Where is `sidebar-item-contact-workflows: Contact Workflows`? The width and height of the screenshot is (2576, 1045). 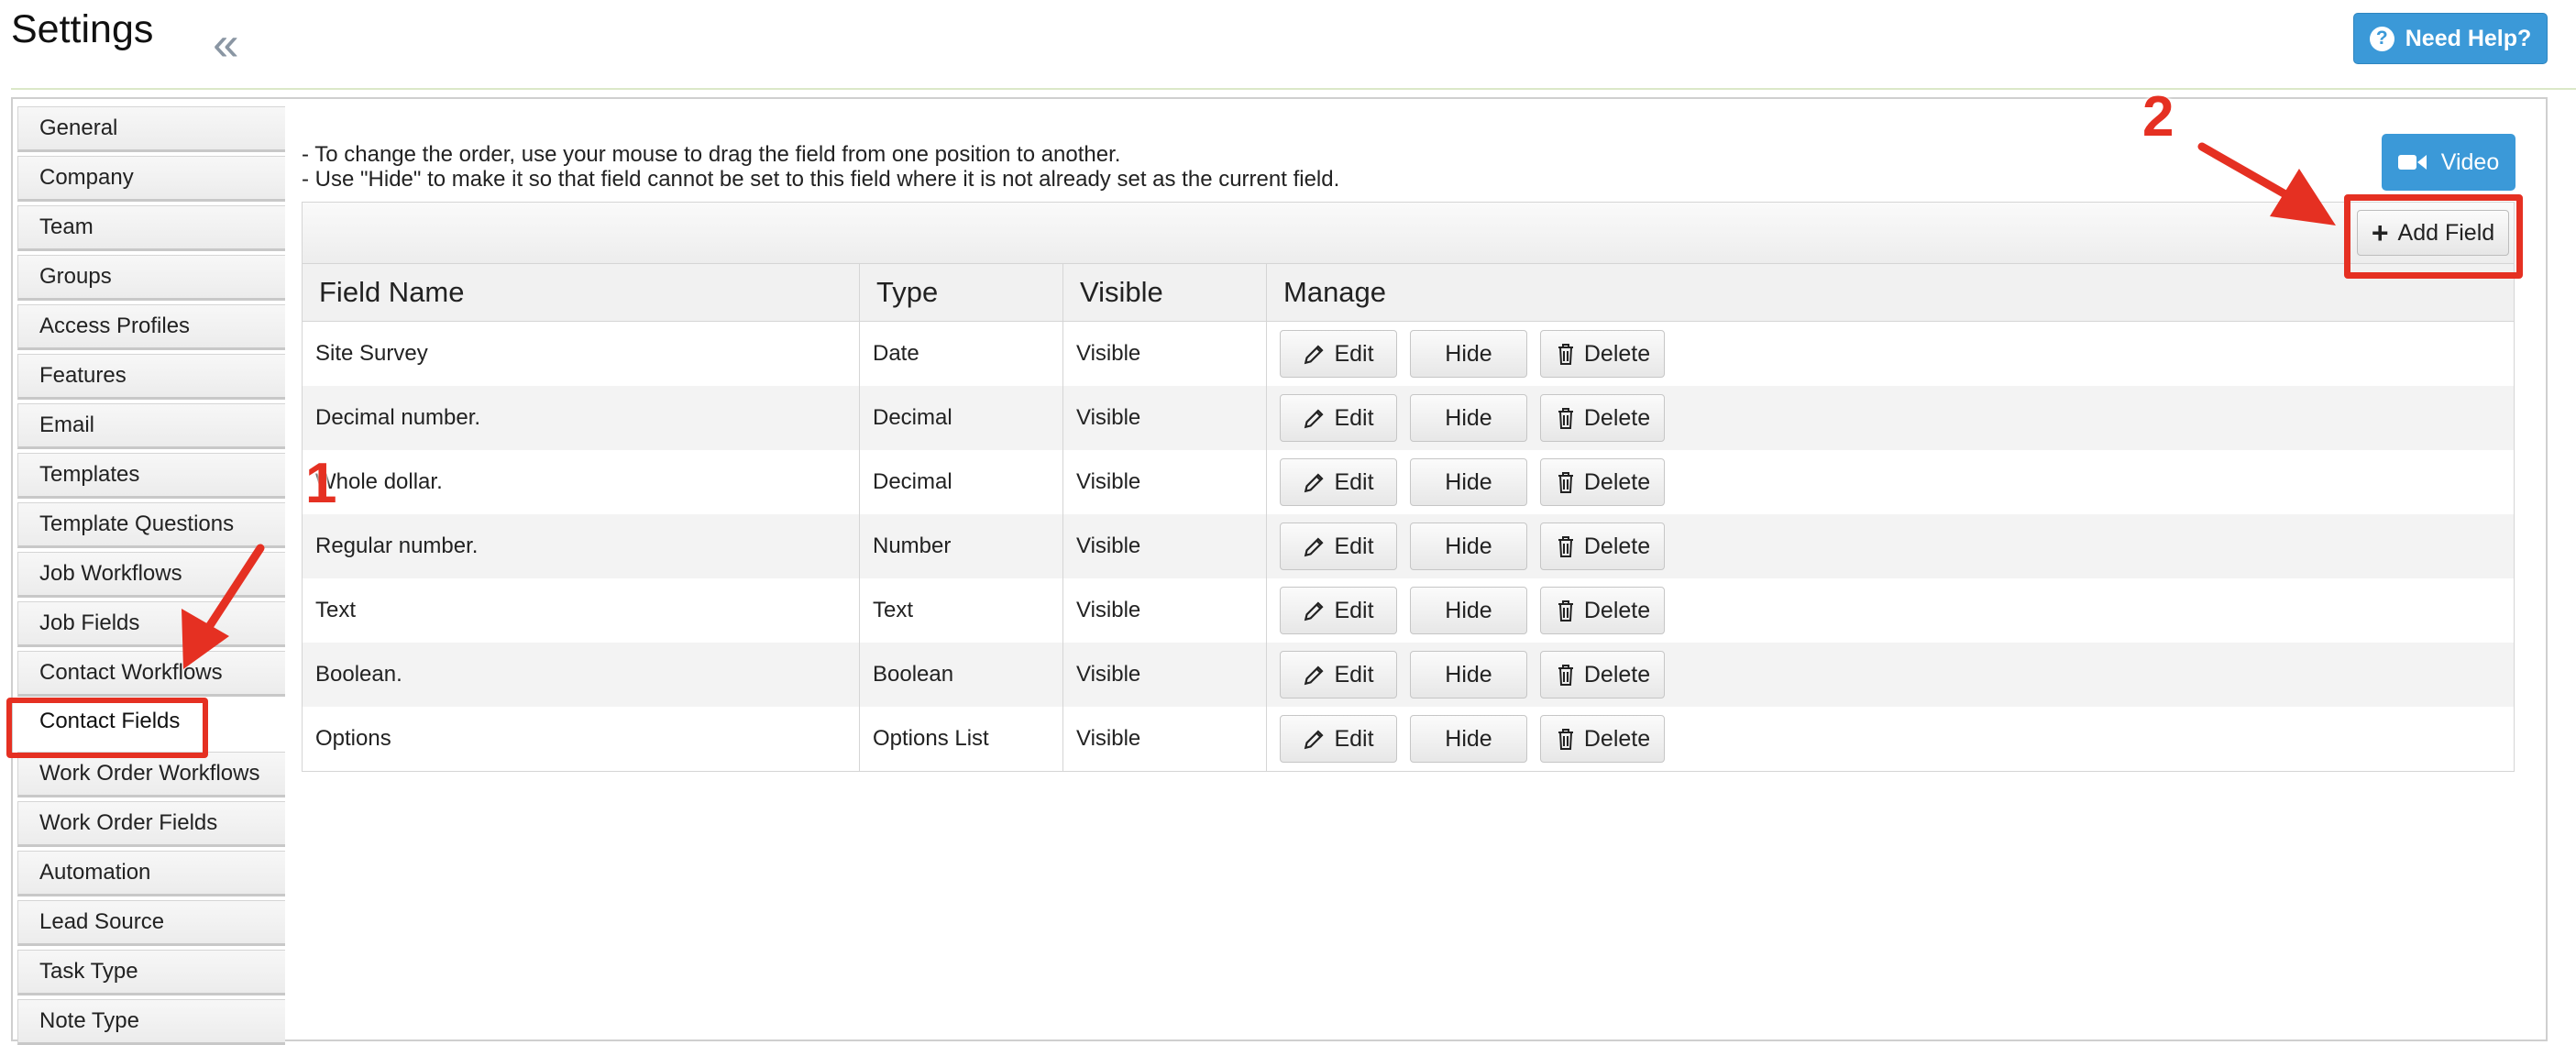
sidebar-item-contact-workflows: Contact Workflows is located at coordinates (151, 674).